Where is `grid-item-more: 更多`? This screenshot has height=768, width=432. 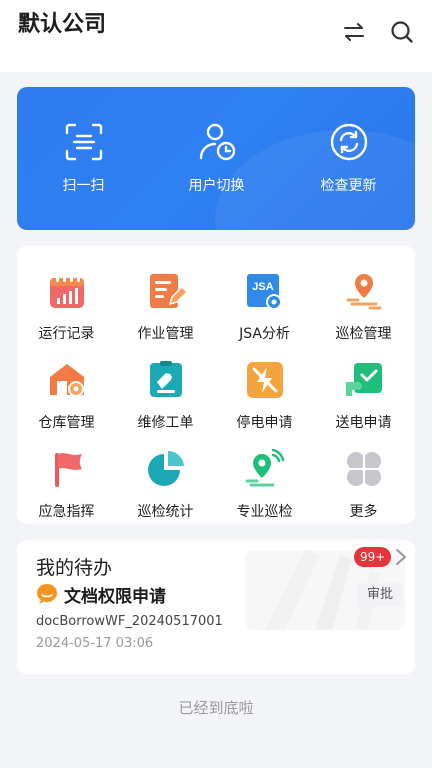
grid-item-more: 更多 is located at coordinates (363, 480).